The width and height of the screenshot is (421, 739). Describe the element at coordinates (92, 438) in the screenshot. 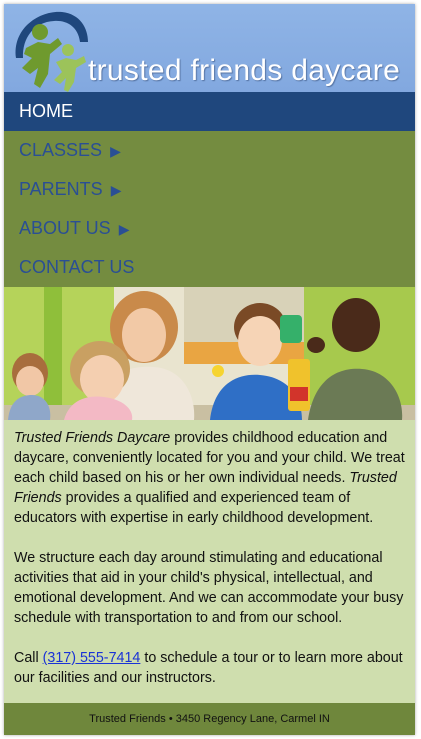

I see `brand-name: Trusted Friends Daycare` at that location.